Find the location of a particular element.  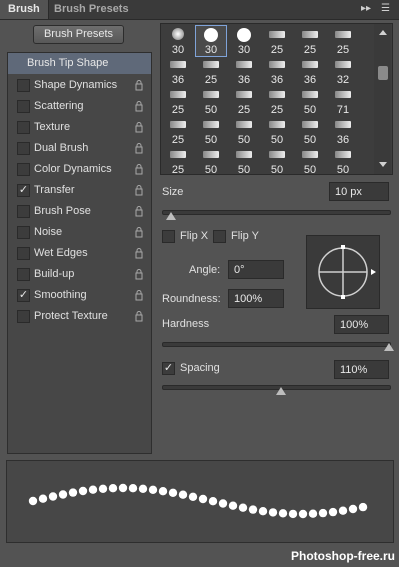

brush-tip: 71 is located at coordinates (343, 101).